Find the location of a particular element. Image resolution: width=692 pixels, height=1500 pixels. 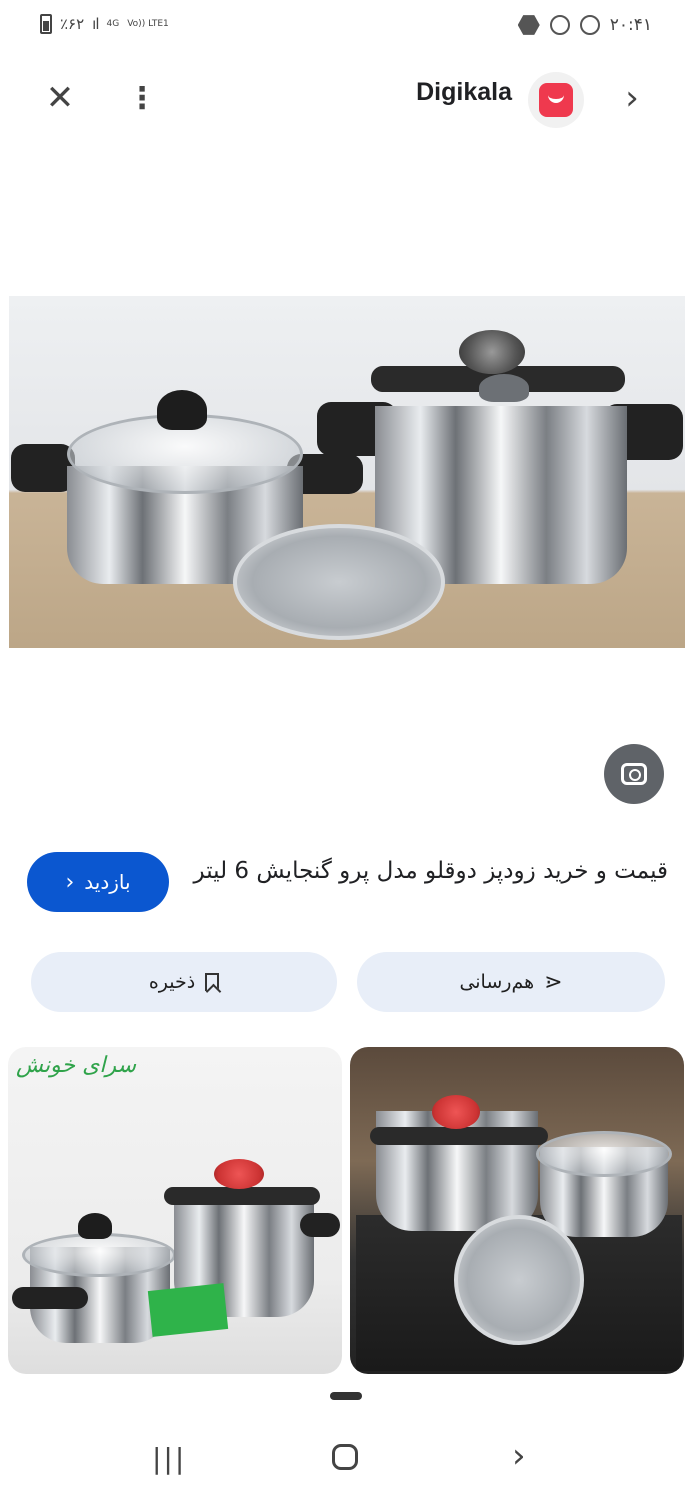

digikala-logo-icon is located at coordinates (556, 100).